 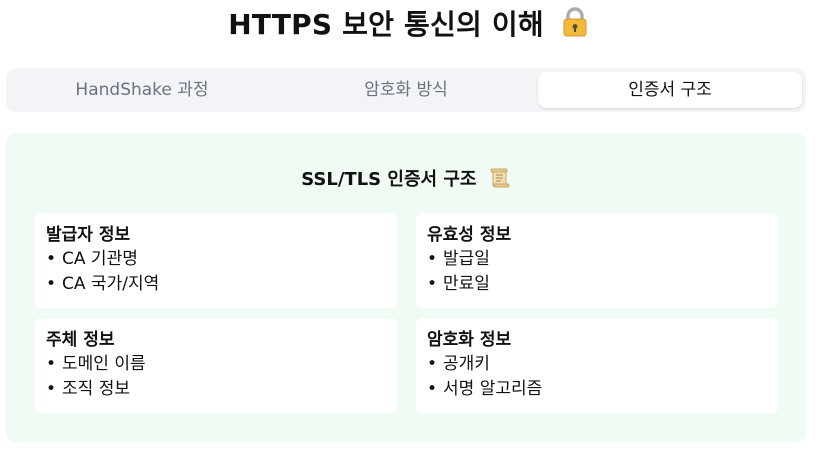 I want to click on page-title: HTTPS 보안 통신의 이해, so click(x=409, y=27).